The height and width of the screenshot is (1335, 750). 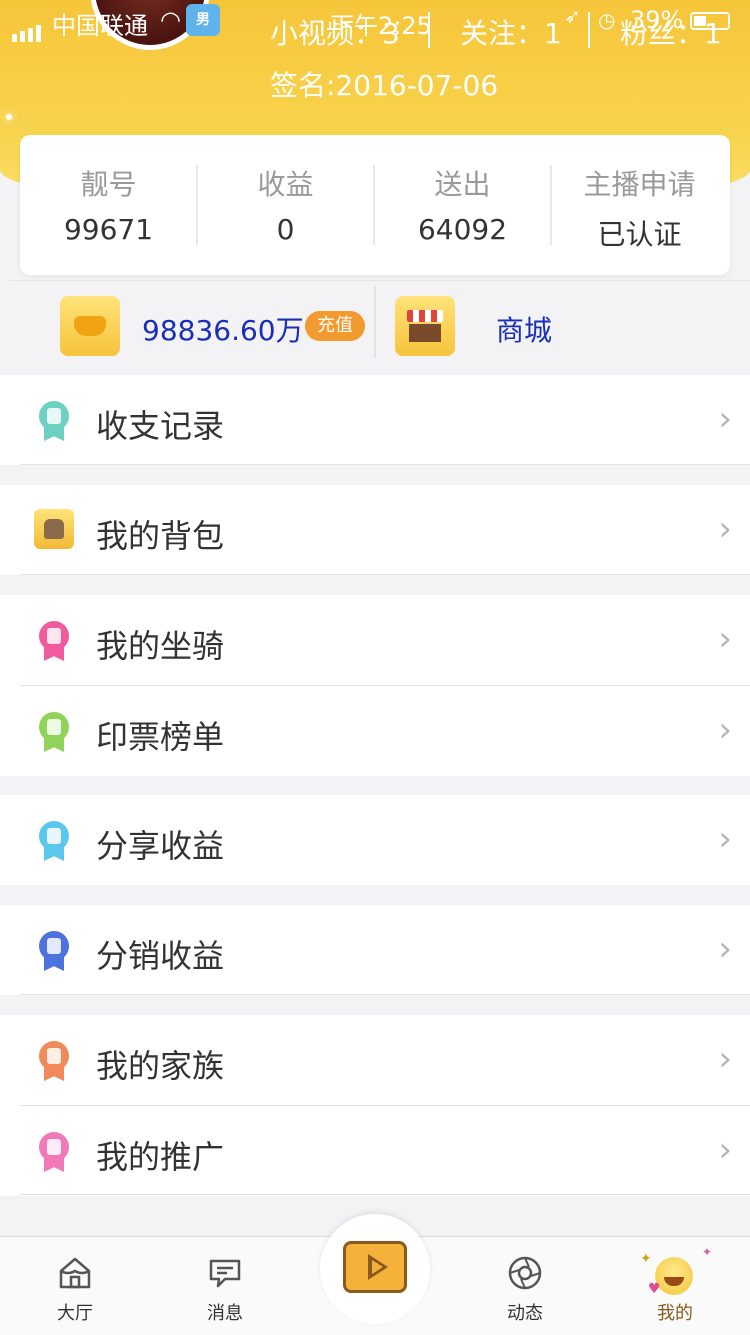 I want to click on menu-item-ticket-ranking: 印票榜单 ›, so click(x=385, y=730).